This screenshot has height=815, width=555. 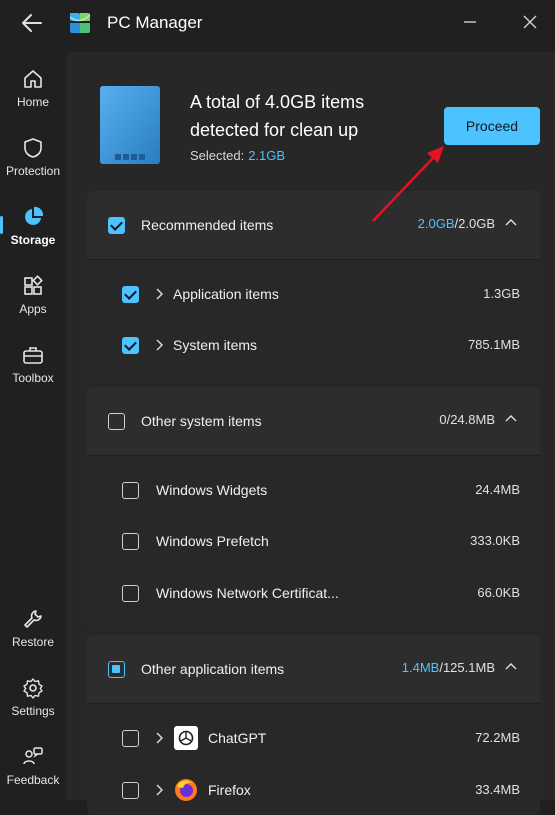 I want to click on app-title: PC Manager, so click(x=155, y=22).